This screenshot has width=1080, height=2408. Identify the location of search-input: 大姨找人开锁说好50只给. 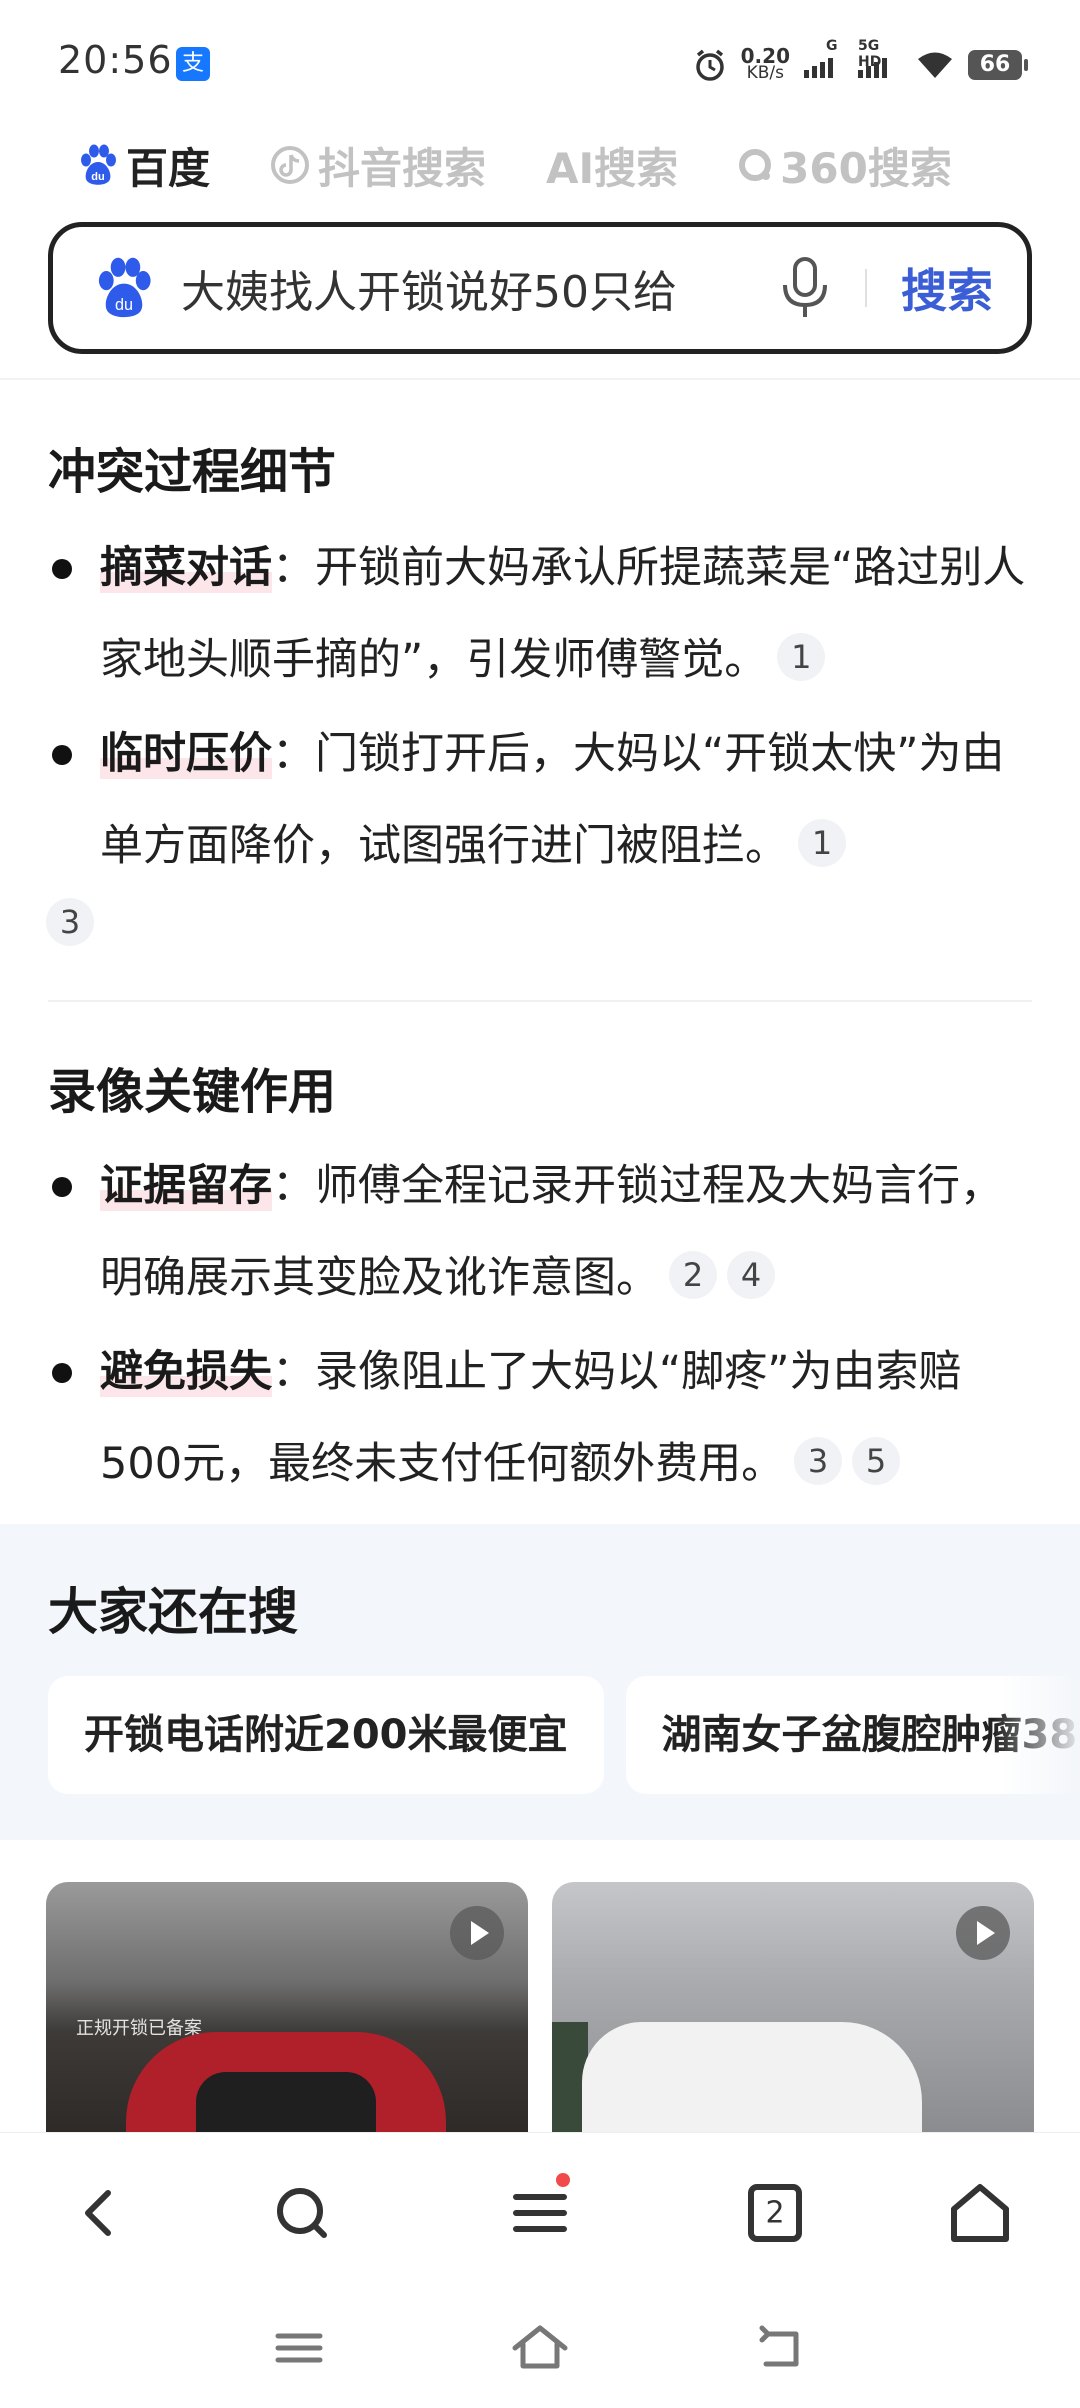
(469, 288).